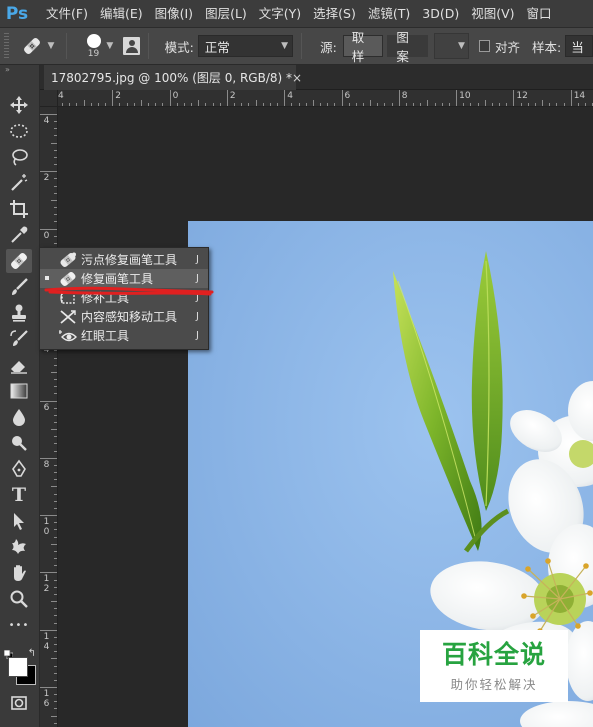  What do you see at coordinates (19, 391) in the screenshot?
I see `gradient-tool` at bounding box center [19, 391].